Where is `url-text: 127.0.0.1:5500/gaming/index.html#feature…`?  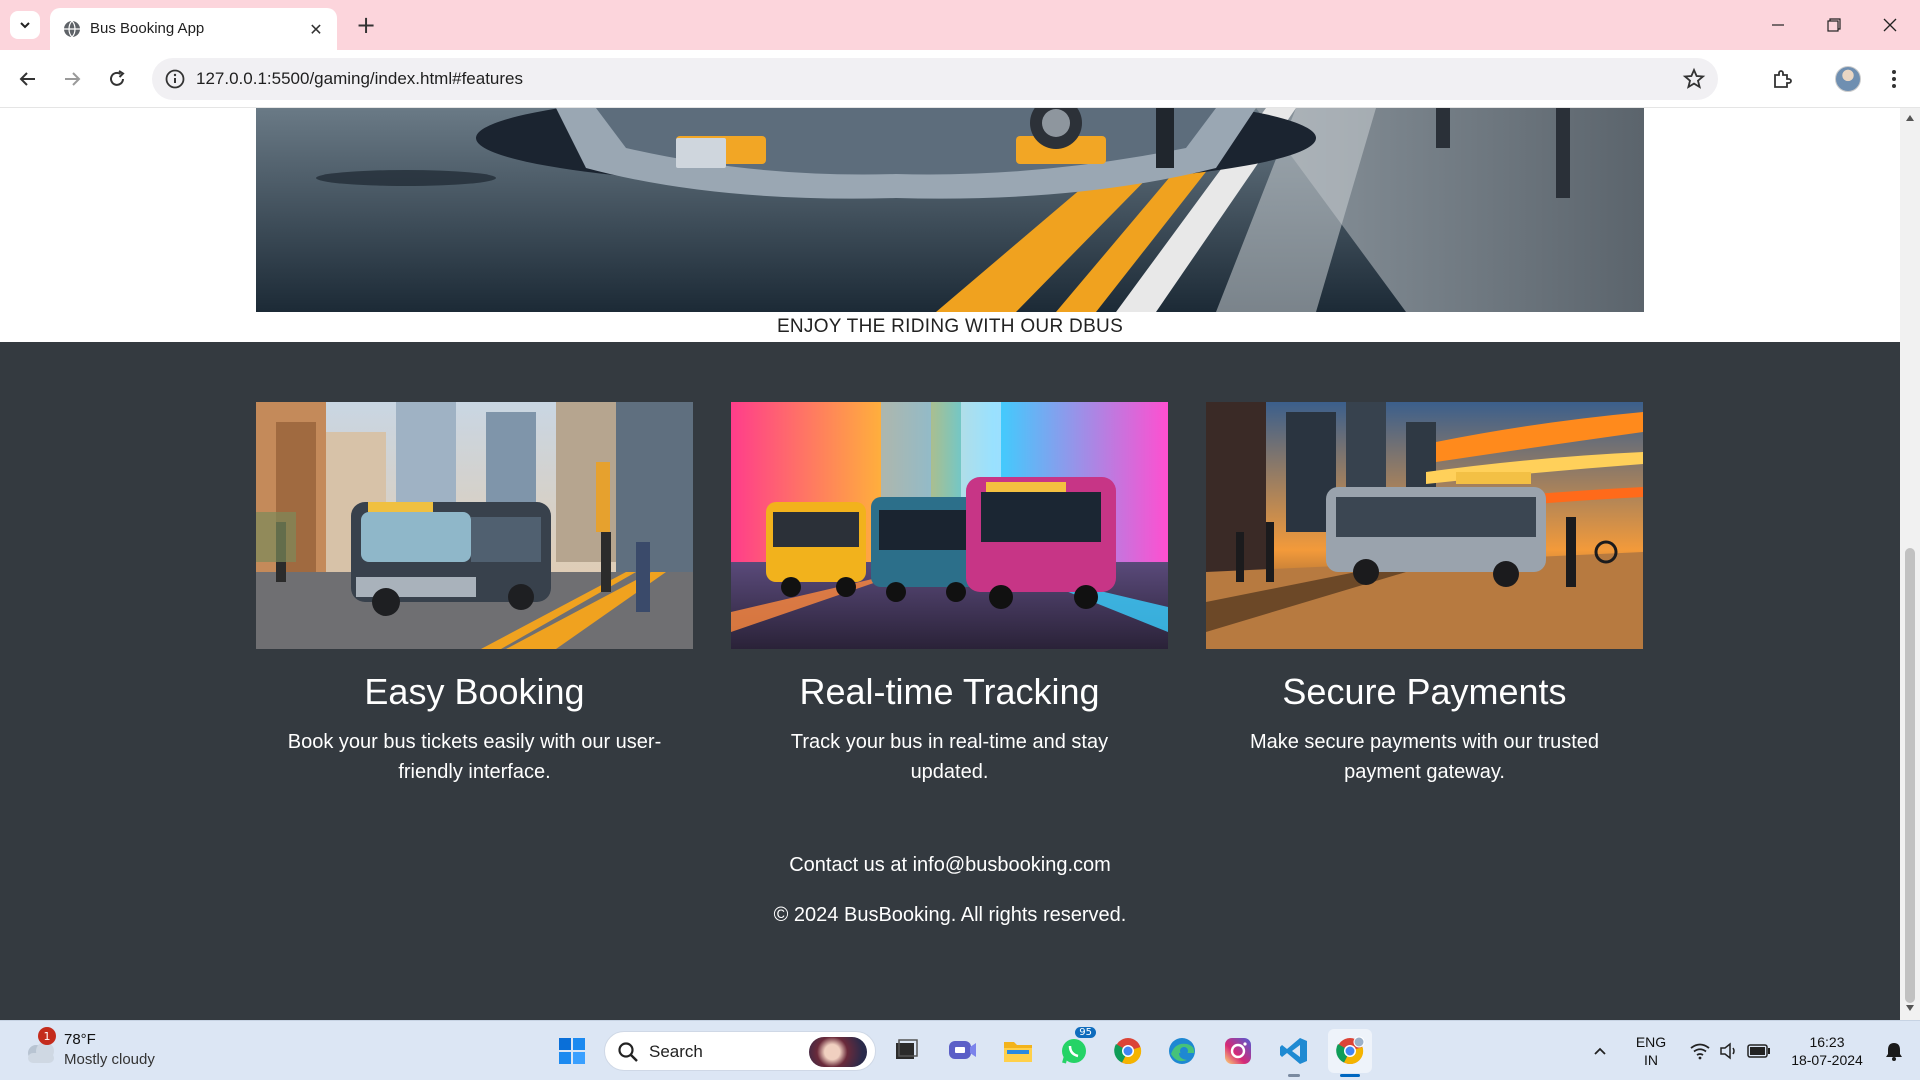 url-text: 127.0.0.1:5500/gaming/index.html#feature… is located at coordinates (359, 79).